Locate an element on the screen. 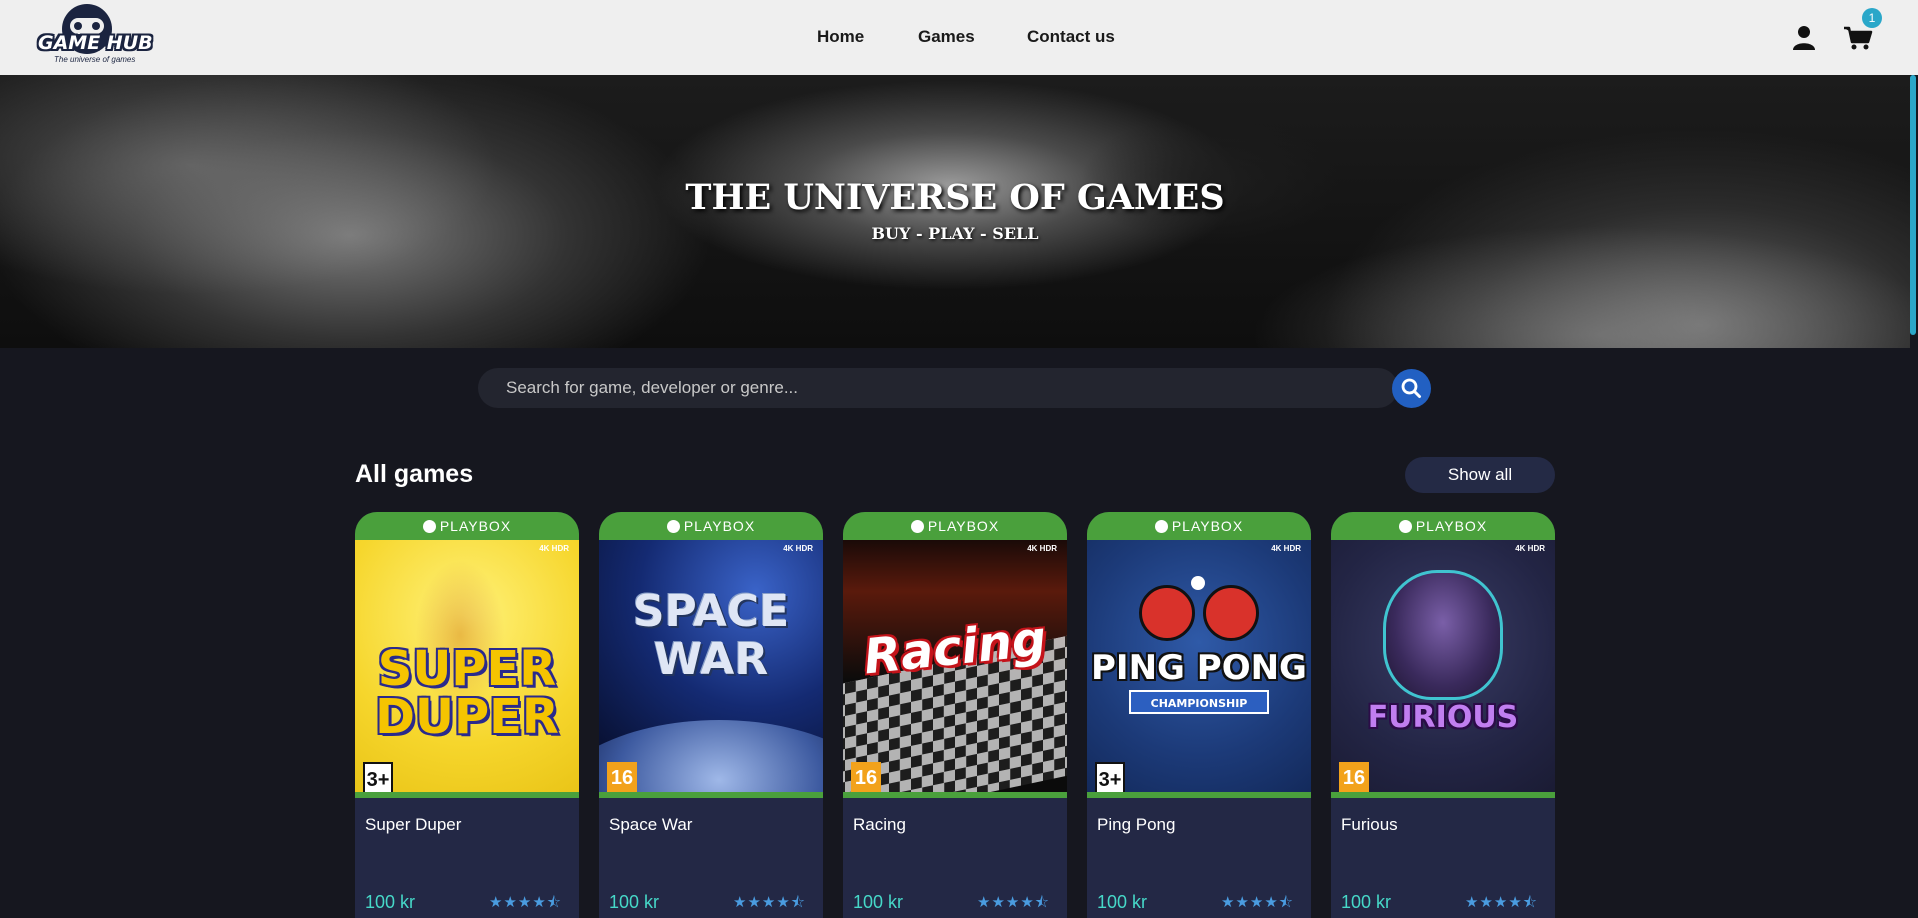  hand-right-shape is located at coordinates (1580, 286).